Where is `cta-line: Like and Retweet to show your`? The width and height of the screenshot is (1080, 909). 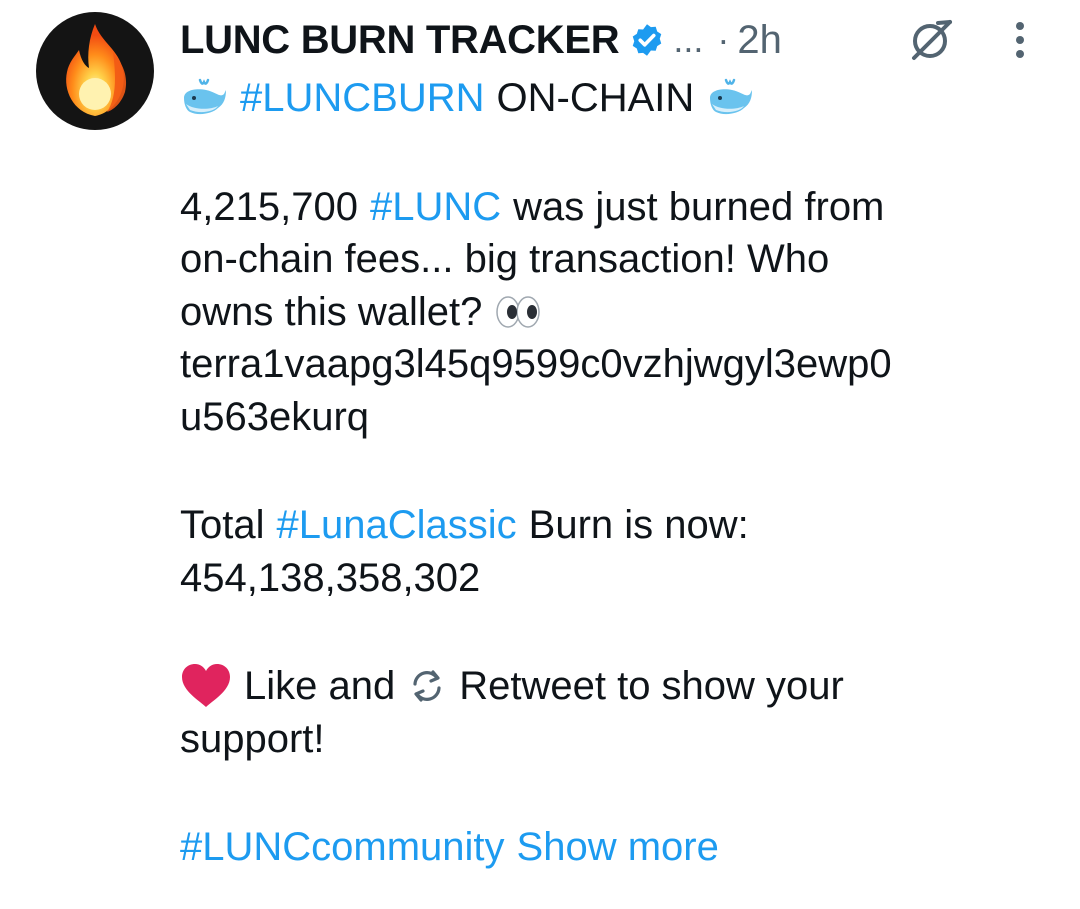 cta-line: Like and Retweet to show your is located at coordinates (610, 686).